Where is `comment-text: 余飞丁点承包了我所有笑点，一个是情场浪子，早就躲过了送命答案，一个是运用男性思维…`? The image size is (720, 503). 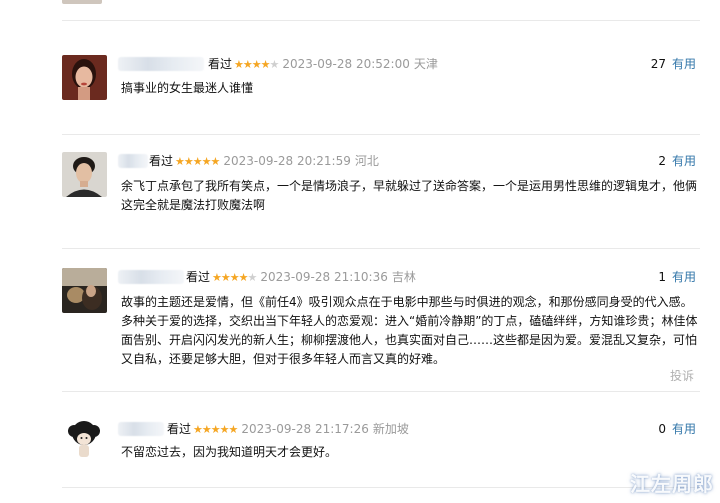 comment-text: 余飞丁点承包了我所有笑点，一个是情场浪子，早就躲过了送命答案，一个是运用男性思维… is located at coordinates (409, 195).